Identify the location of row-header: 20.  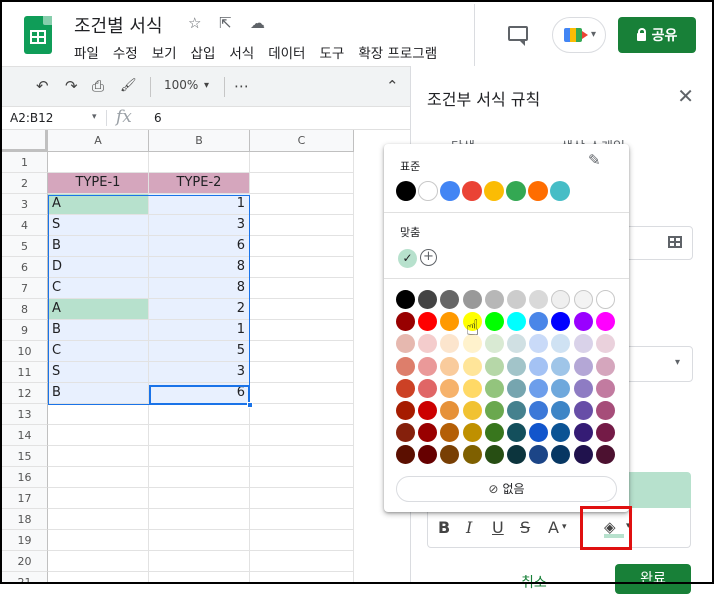
(25, 561).